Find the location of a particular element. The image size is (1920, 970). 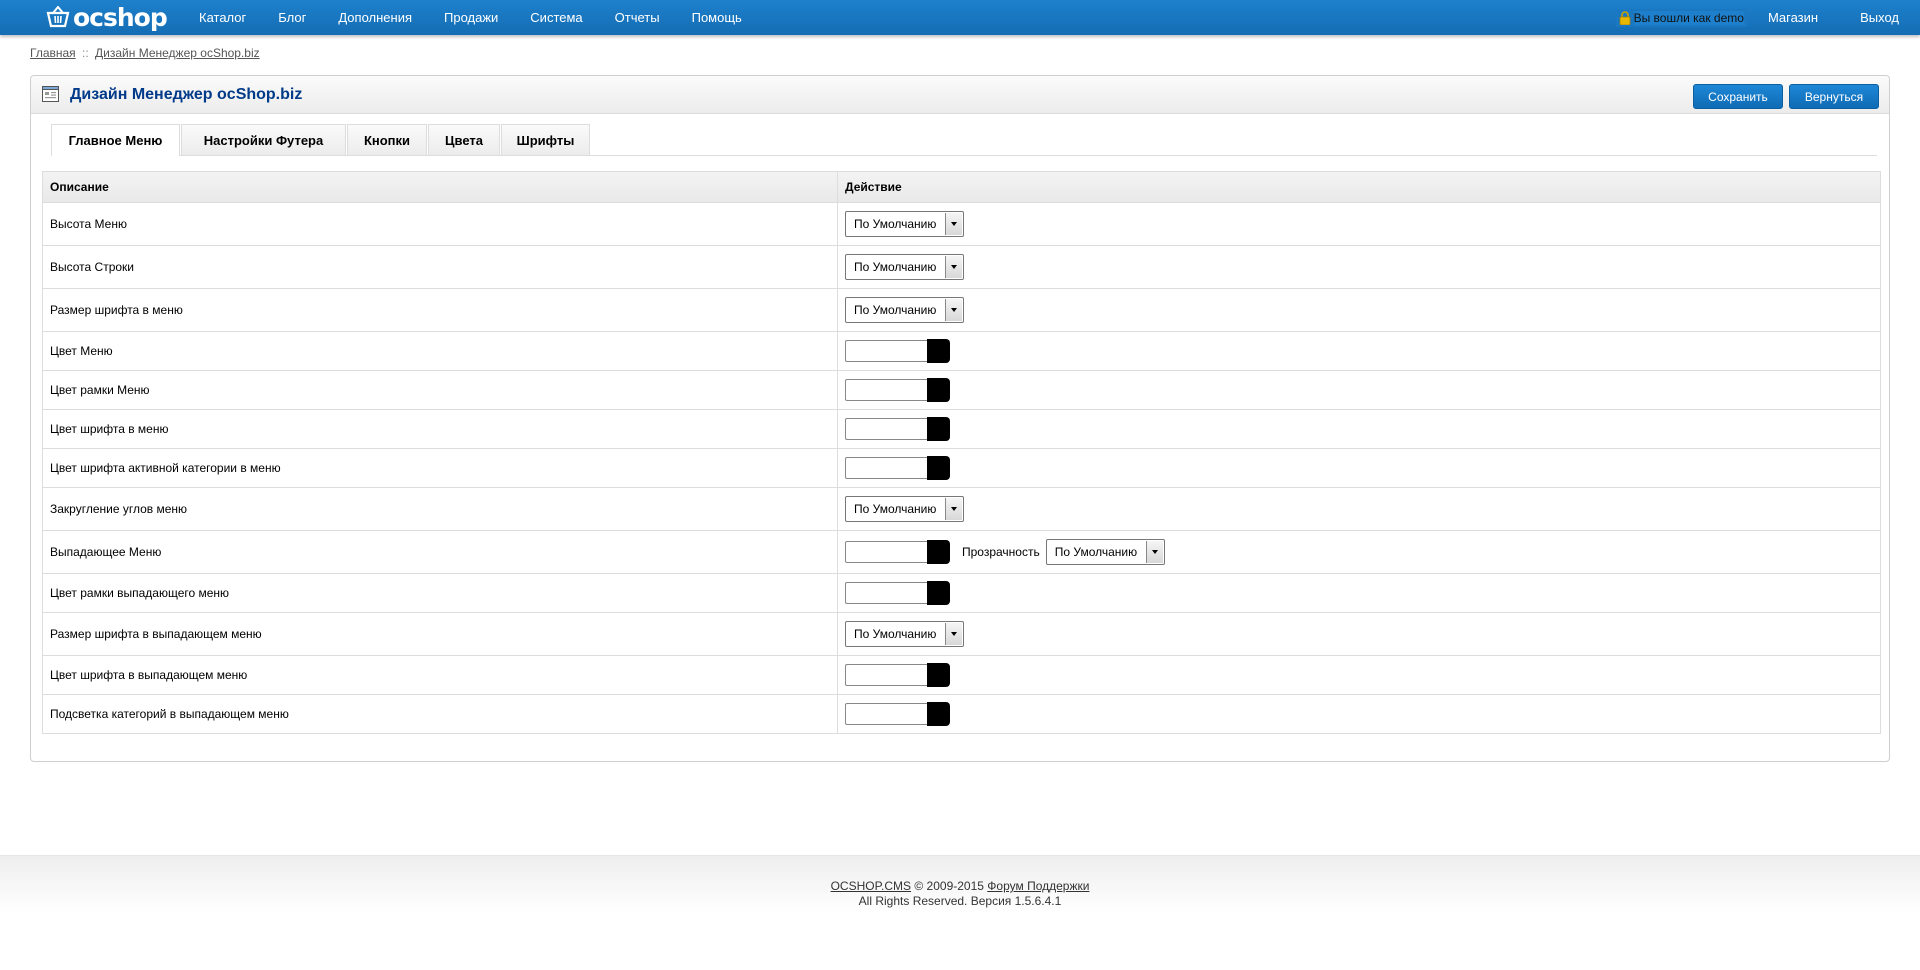

menu-font-color-picker is located at coordinates (897, 429).